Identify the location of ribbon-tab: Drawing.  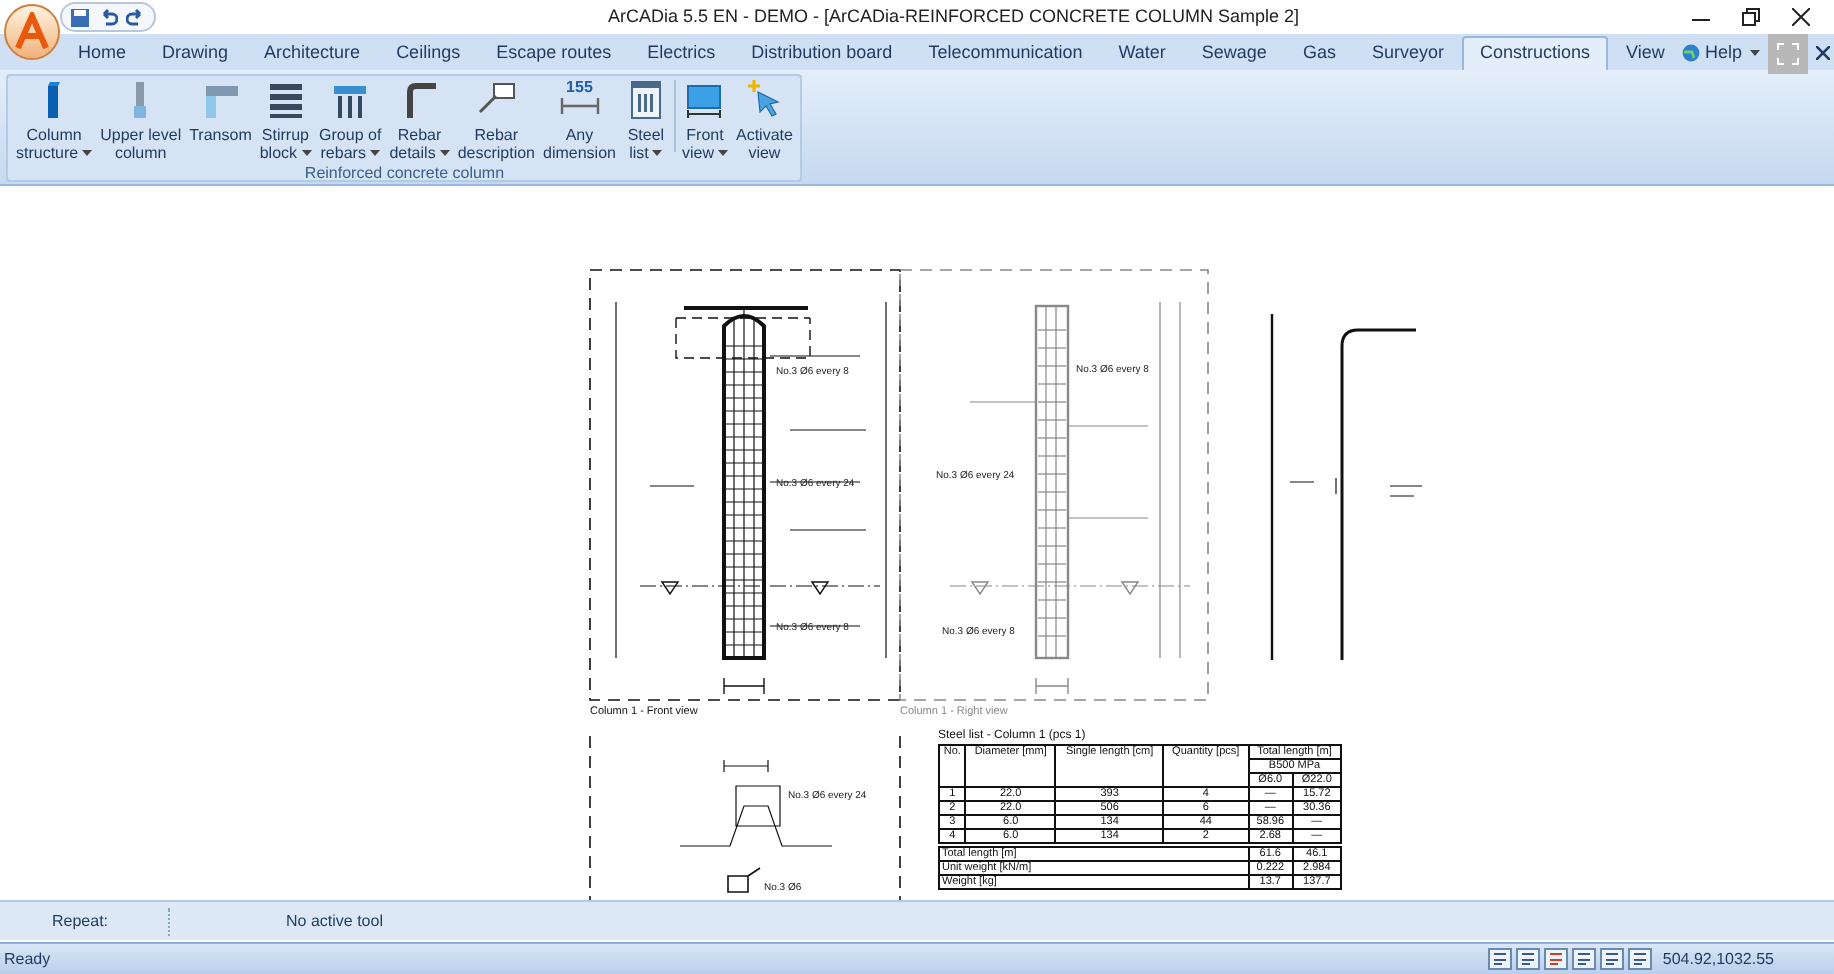
(195, 53).